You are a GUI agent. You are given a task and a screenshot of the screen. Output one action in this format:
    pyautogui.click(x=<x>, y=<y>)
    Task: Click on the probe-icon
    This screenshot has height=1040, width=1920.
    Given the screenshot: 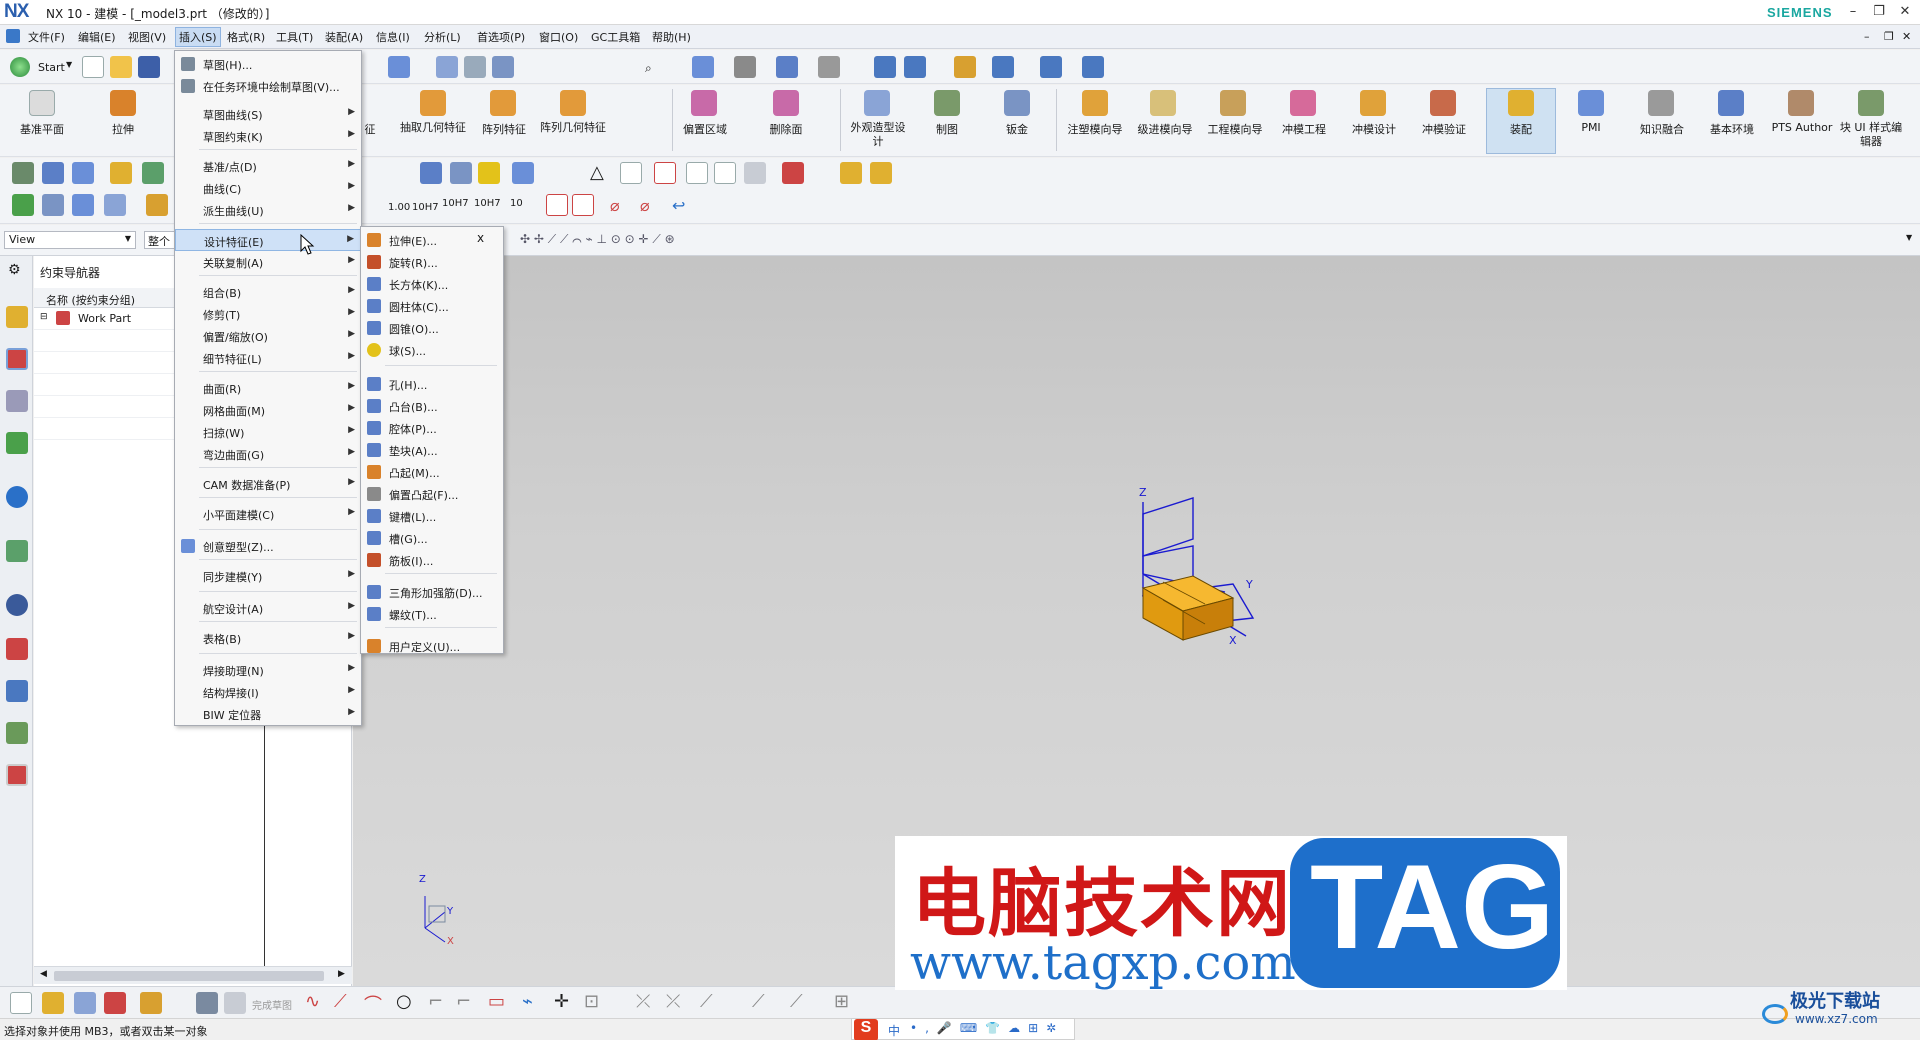 What is the action you would take?
    pyautogui.click(x=461, y=173)
    